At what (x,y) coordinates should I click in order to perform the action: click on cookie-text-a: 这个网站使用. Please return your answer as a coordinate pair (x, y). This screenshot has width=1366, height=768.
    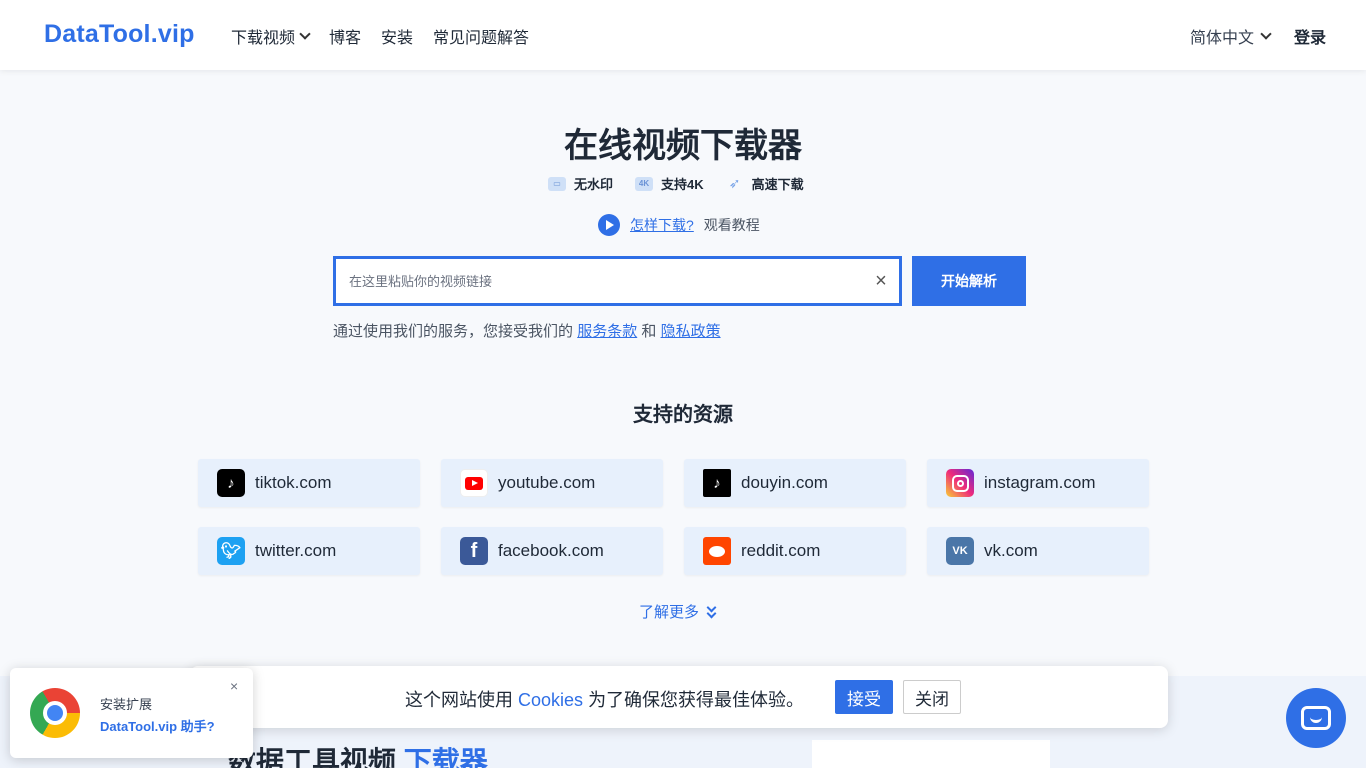
    Looking at the image, I should click on (459, 700).